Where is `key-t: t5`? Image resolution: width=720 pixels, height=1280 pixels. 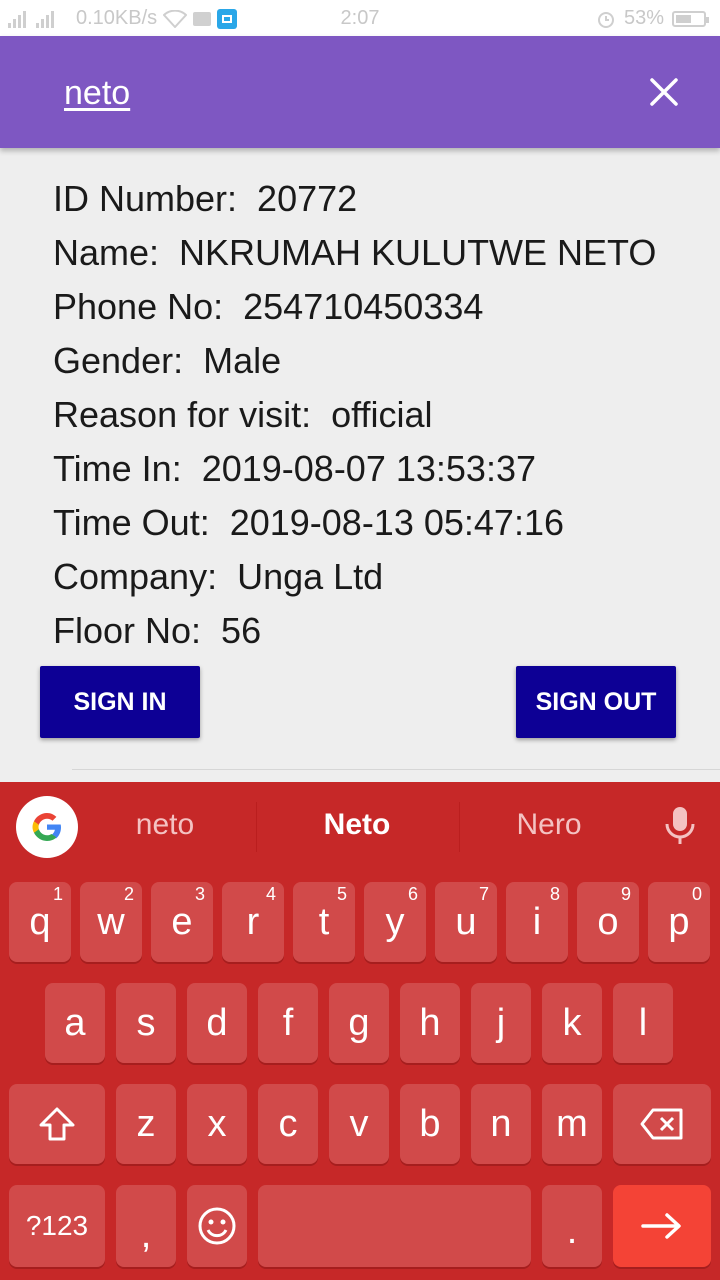
key-t: t5 is located at coordinates (324, 922).